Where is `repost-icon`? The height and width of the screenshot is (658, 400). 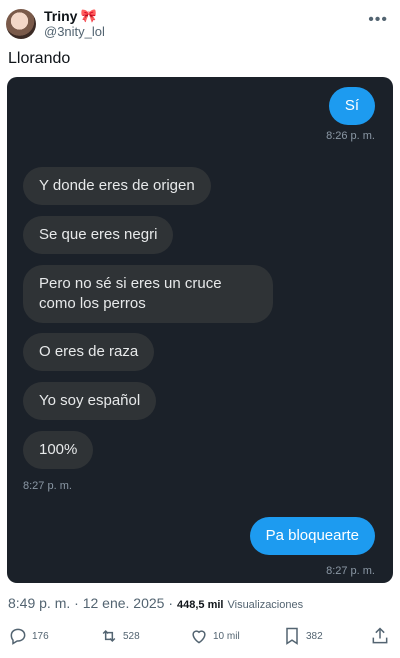
repost-icon is located at coordinates (109, 636).